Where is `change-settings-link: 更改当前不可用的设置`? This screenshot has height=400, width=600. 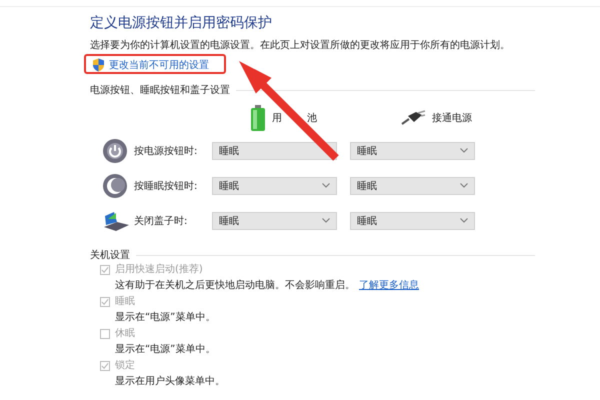
change-settings-link: 更改当前不可用的设置 is located at coordinates (150, 65).